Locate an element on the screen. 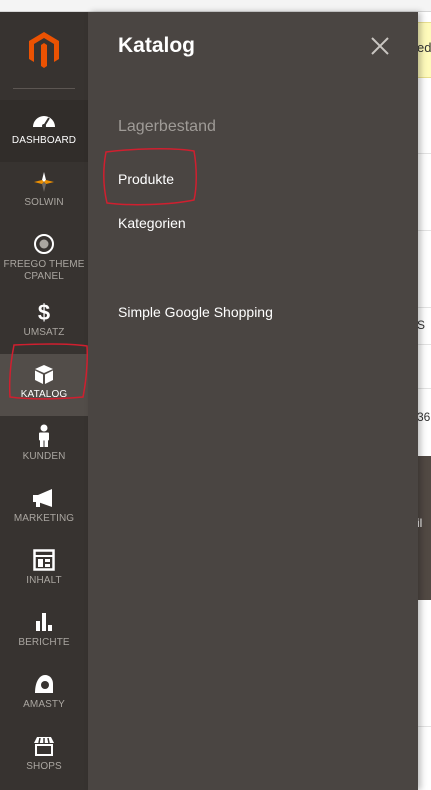 The image size is (431, 790). nav-marketing: MARKETING is located at coordinates (44, 509).